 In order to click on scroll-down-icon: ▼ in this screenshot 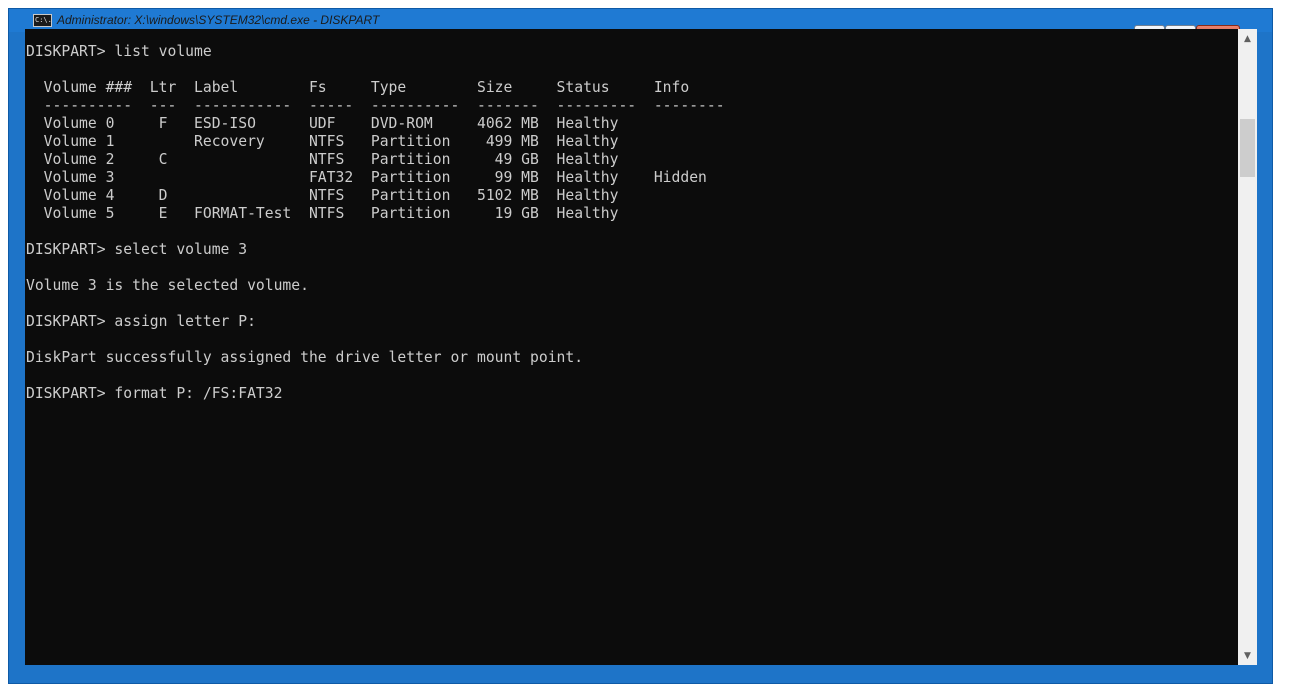, I will do `click(1247, 655)`.